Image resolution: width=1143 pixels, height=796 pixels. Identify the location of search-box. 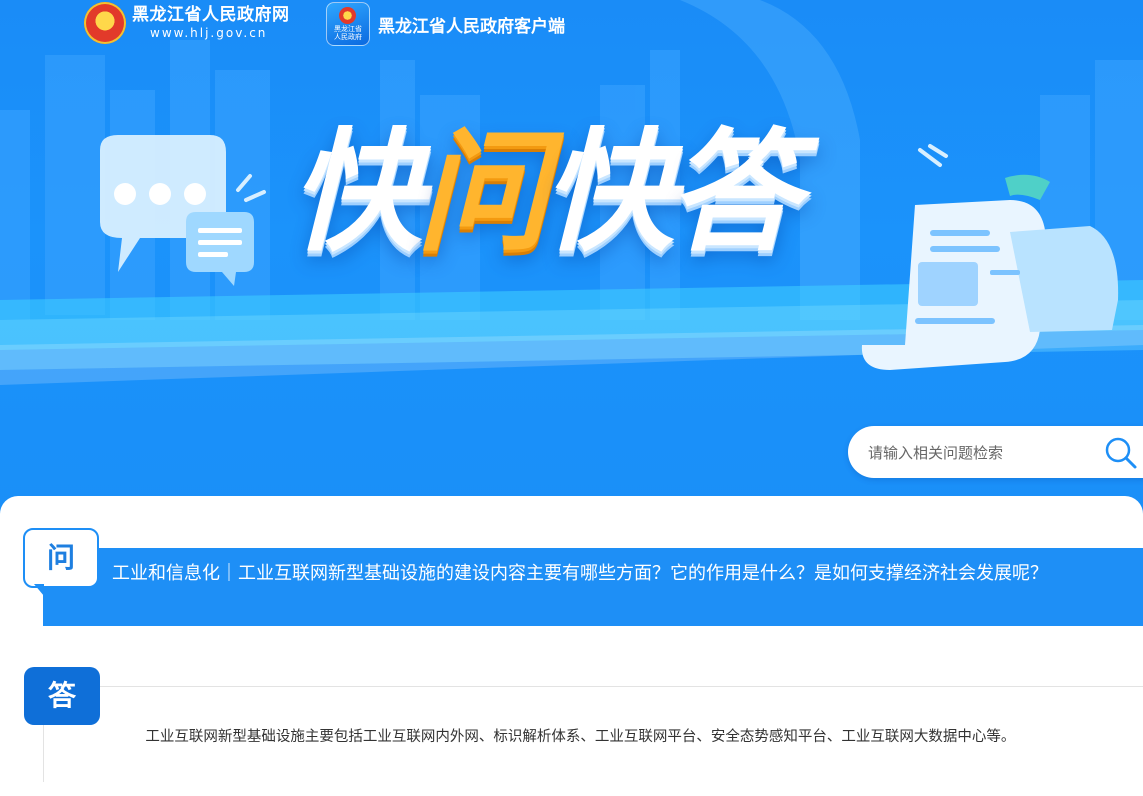
(995, 452).